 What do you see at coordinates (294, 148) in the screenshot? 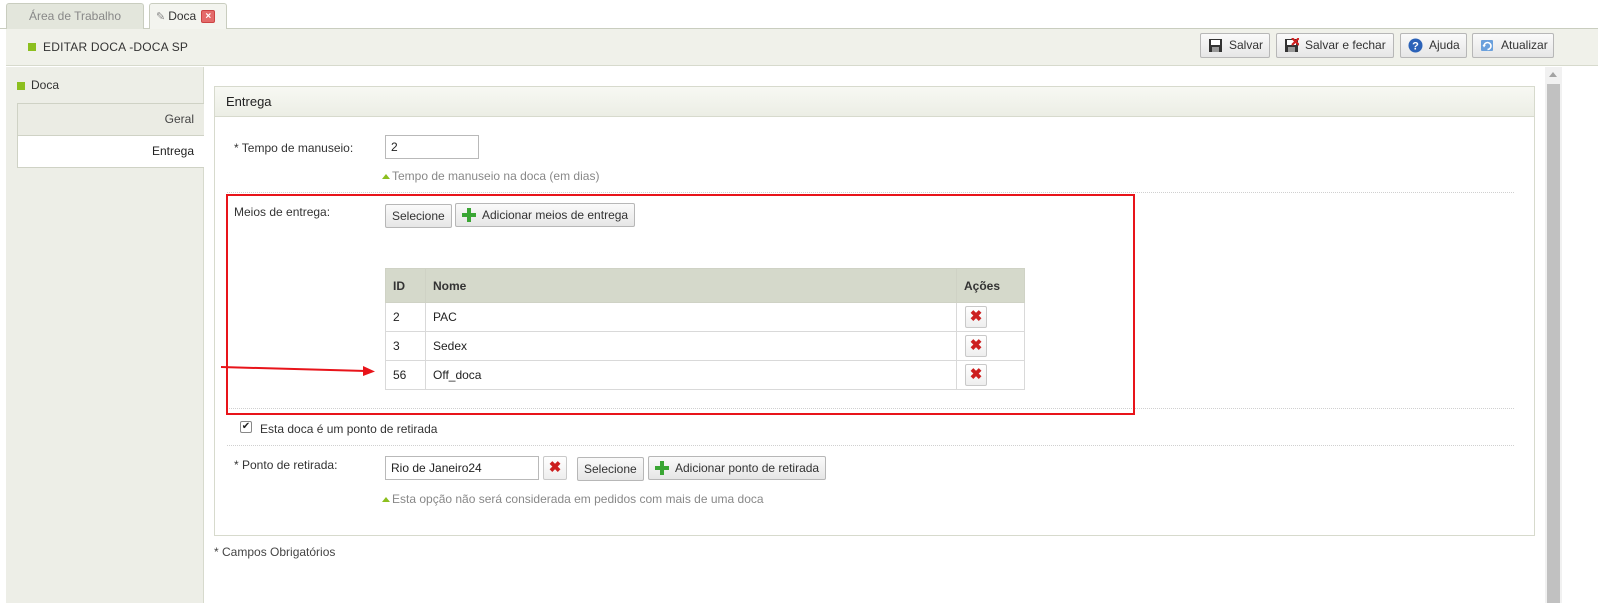
I see `handling-time-label: * Tempo de manuseio:` at bounding box center [294, 148].